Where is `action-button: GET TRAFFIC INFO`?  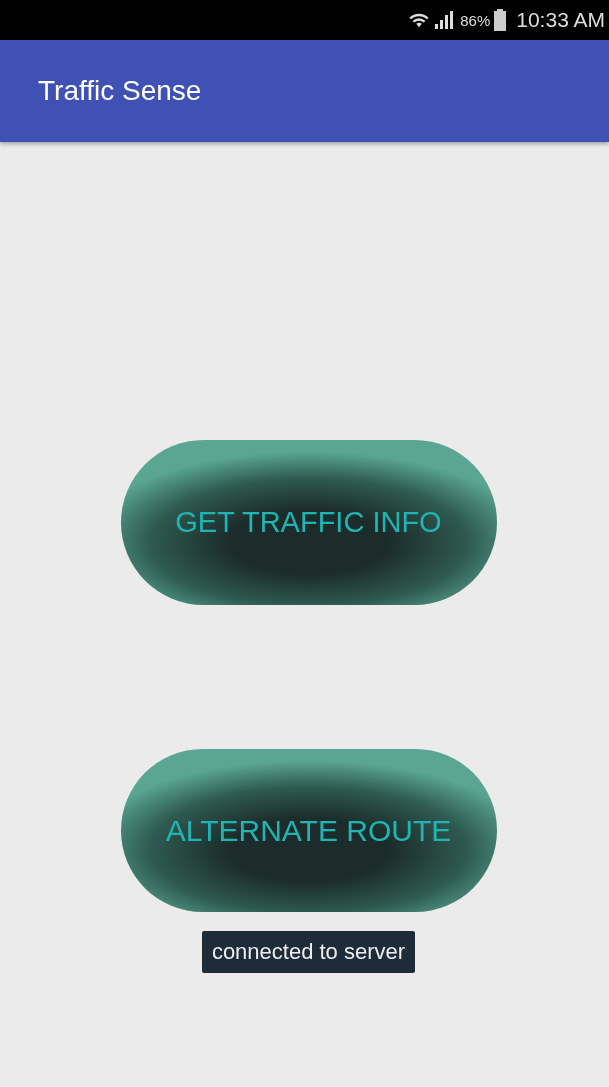 action-button: GET TRAFFIC INFO is located at coordinates (308, 522).